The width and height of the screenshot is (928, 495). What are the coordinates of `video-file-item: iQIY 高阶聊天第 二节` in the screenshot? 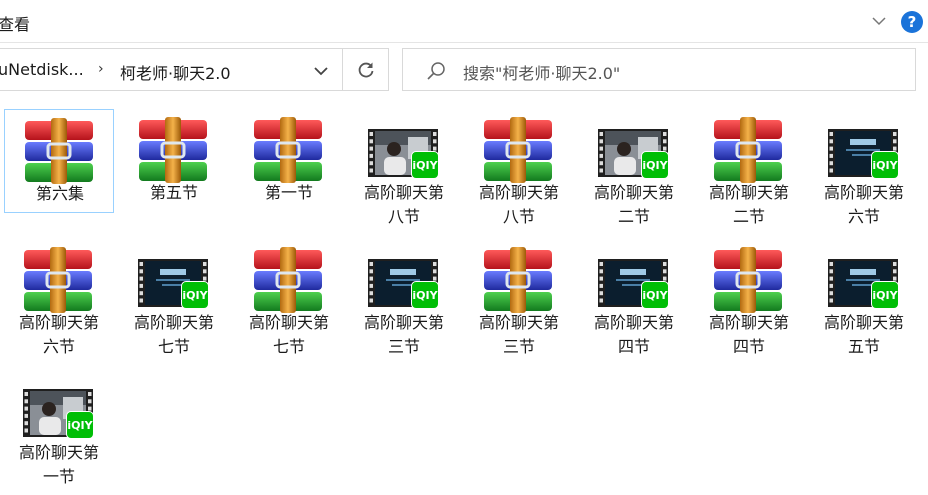 It's located at (634, 167).